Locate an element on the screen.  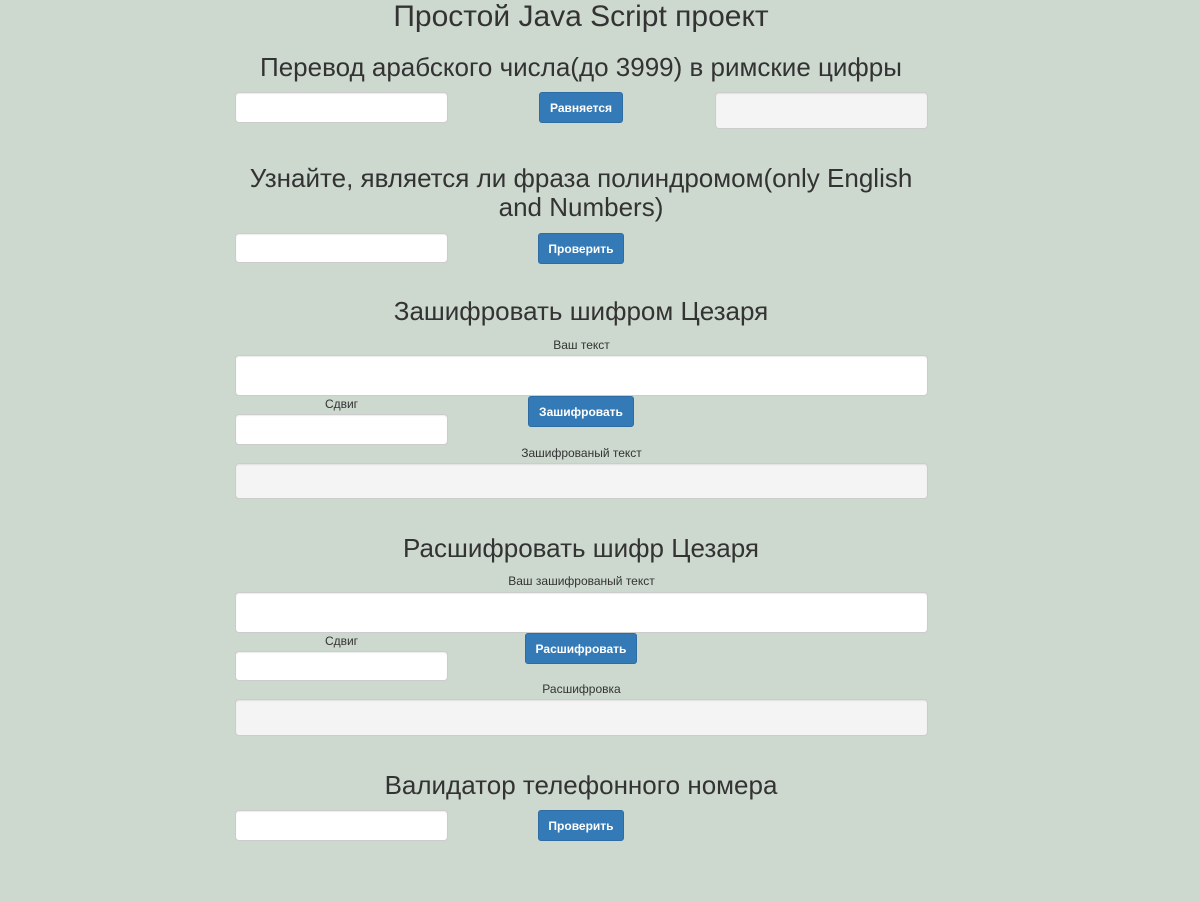
decrypt-result-output is located at coordinates (581, 717).